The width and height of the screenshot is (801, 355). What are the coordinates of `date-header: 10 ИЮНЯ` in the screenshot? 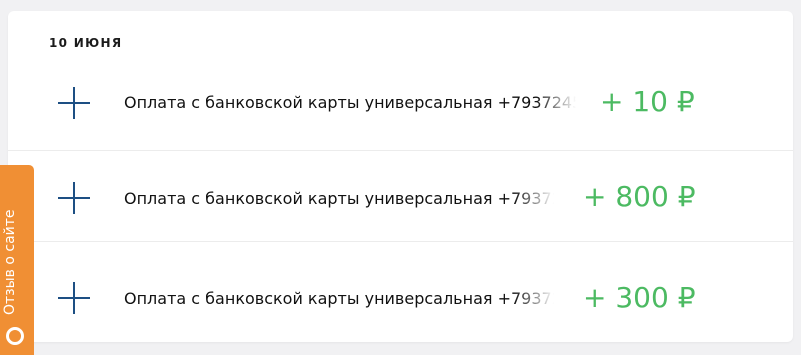 It's located at (86, 43).